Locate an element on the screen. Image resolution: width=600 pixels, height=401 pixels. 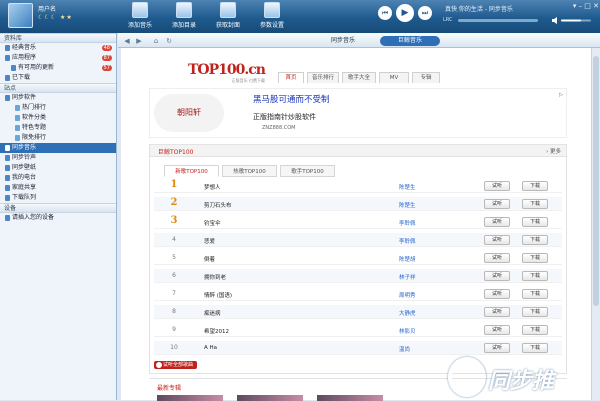
rank-icon is located at coordinates (17, 108).